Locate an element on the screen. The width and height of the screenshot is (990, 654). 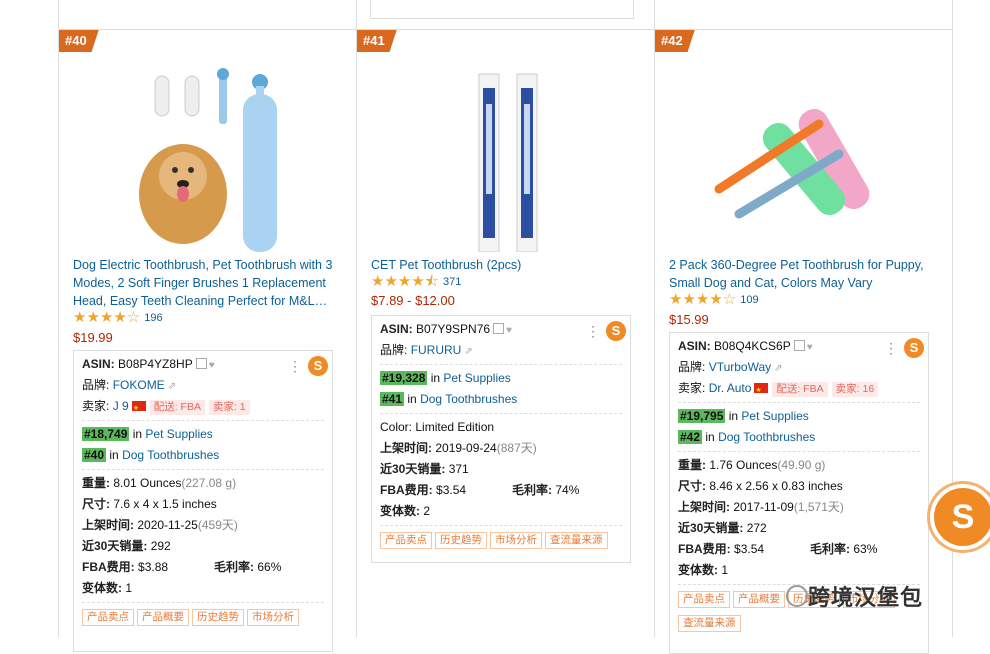
wechat-icon is located at coordinates (797, 596).